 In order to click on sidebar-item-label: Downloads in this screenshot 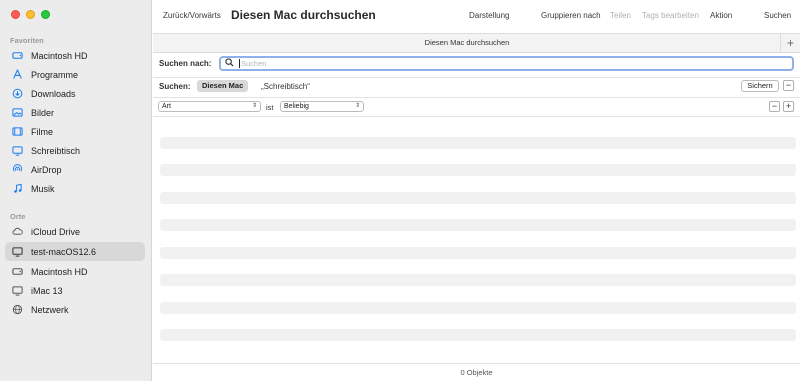, I will do `click(53, 93)`.